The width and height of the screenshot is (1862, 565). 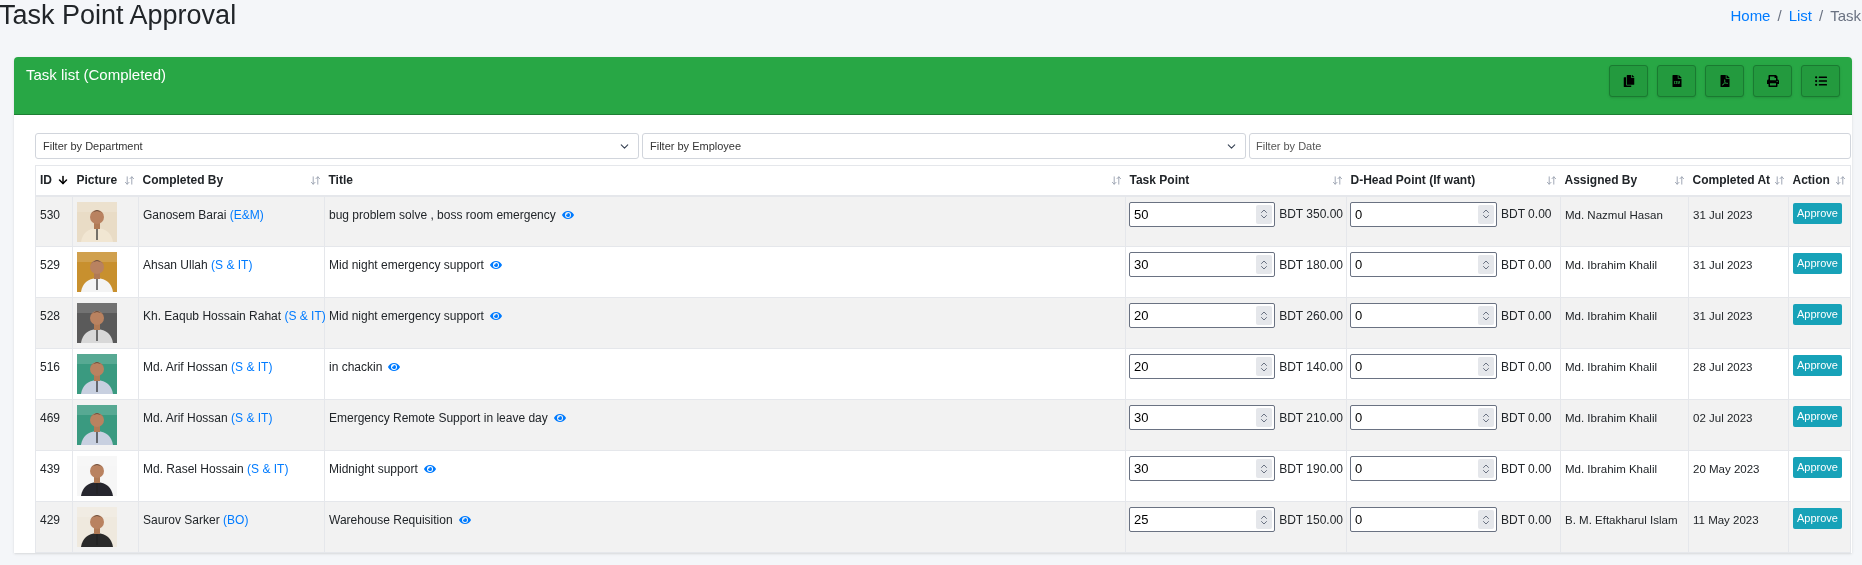 I want to click on amount-text: BDT 150.00, so click(x=1311, y=520).